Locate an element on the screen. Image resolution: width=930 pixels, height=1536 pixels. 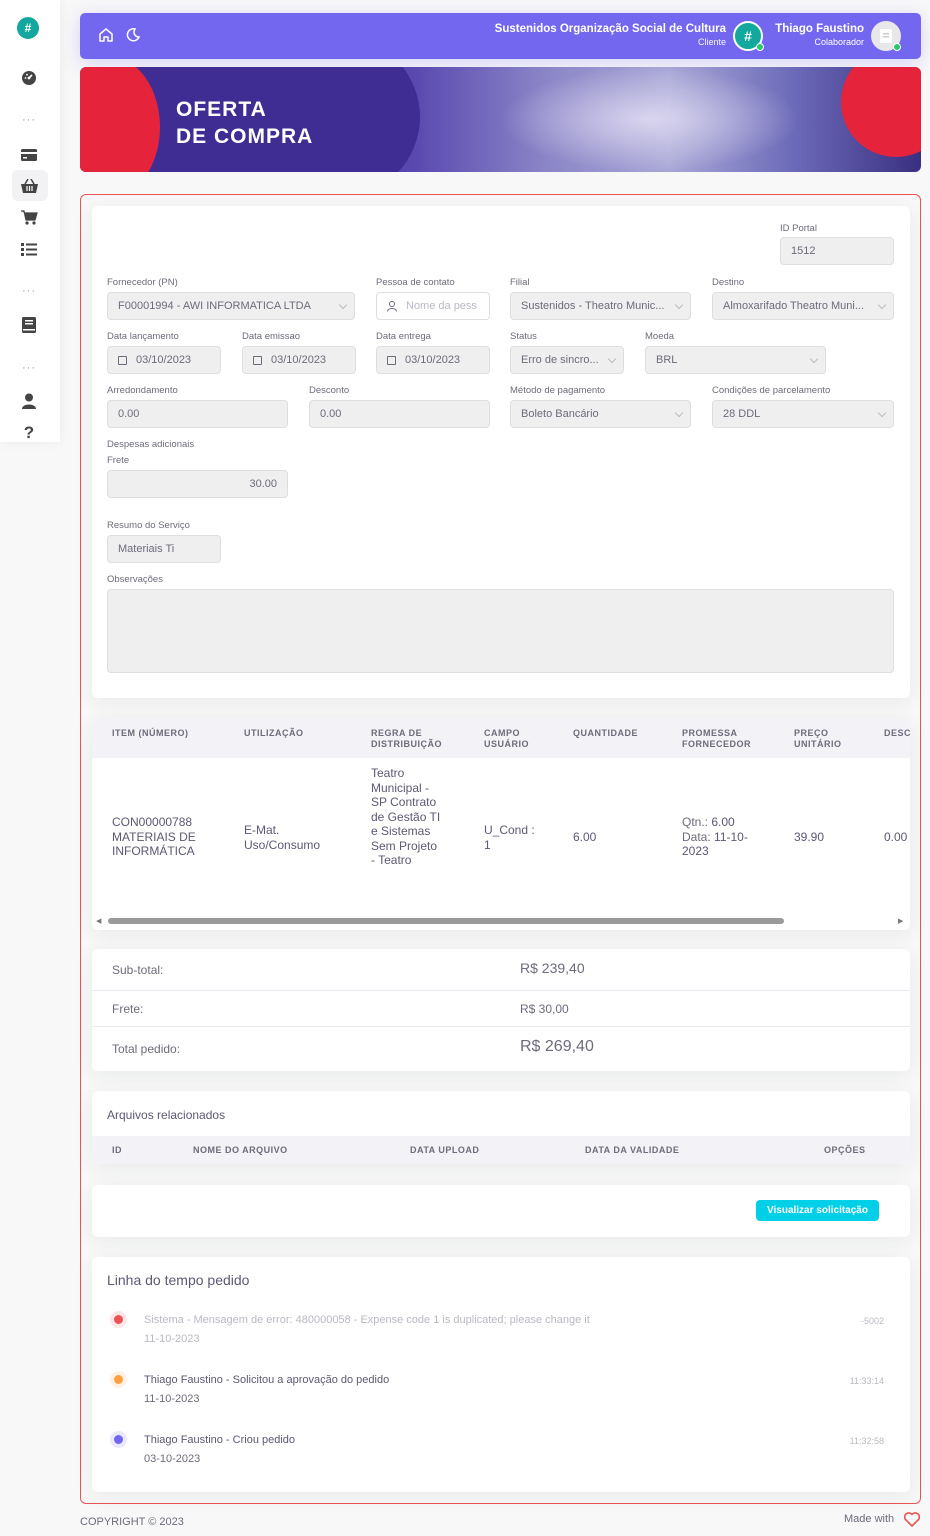
credit-card-icon is located at coordinates (29, 155).